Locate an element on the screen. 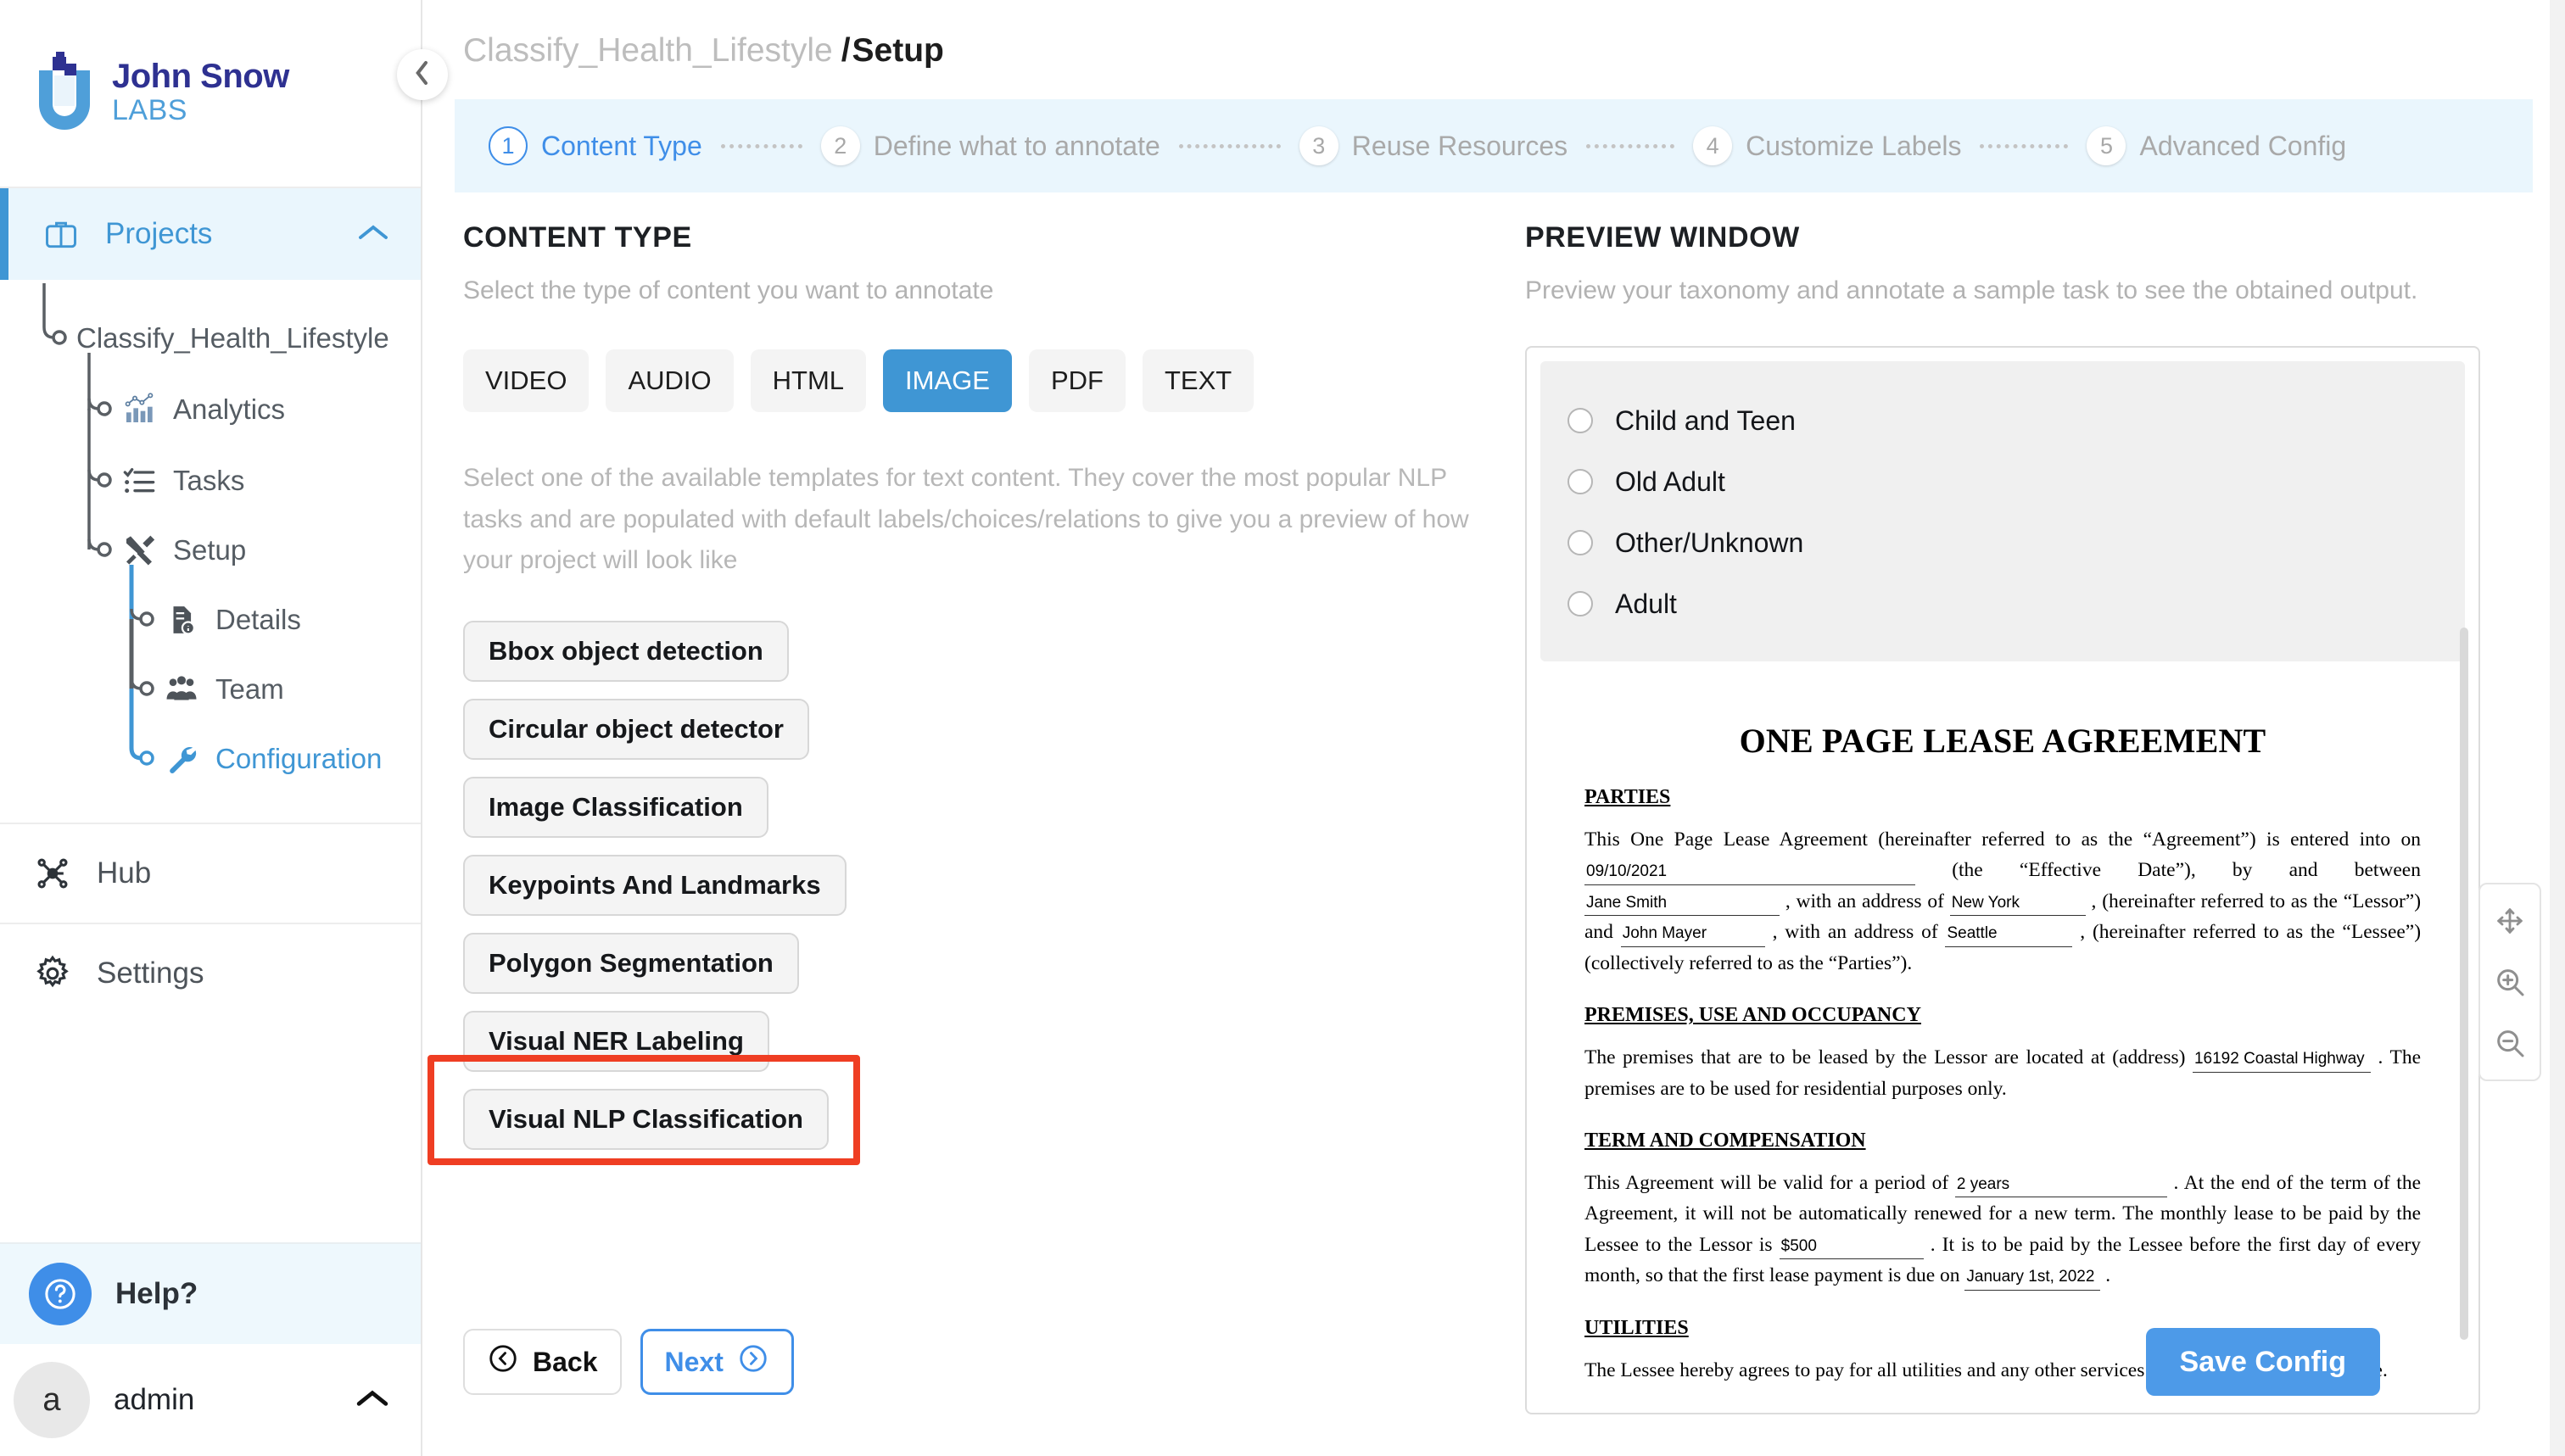 This screenshot has width=2565, height=1456. user-menu: a admin is located at coordinates (210, 1400).